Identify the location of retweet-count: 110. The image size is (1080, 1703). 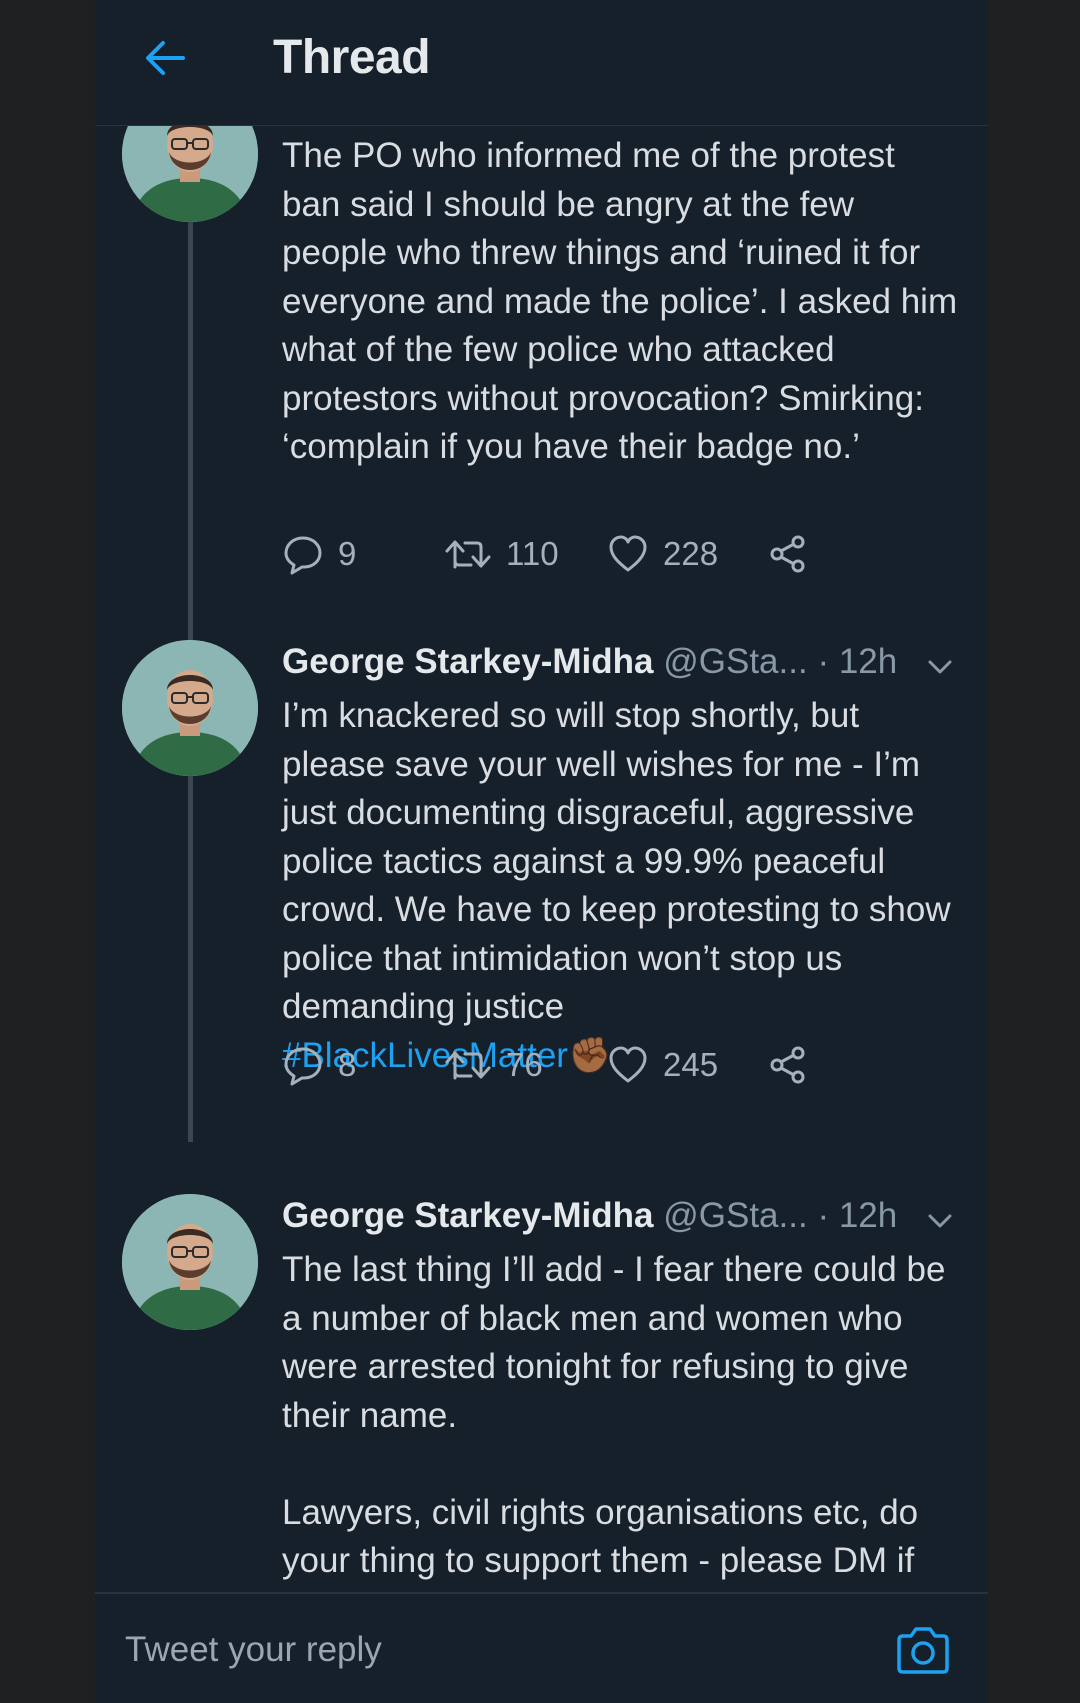
(532, 553).